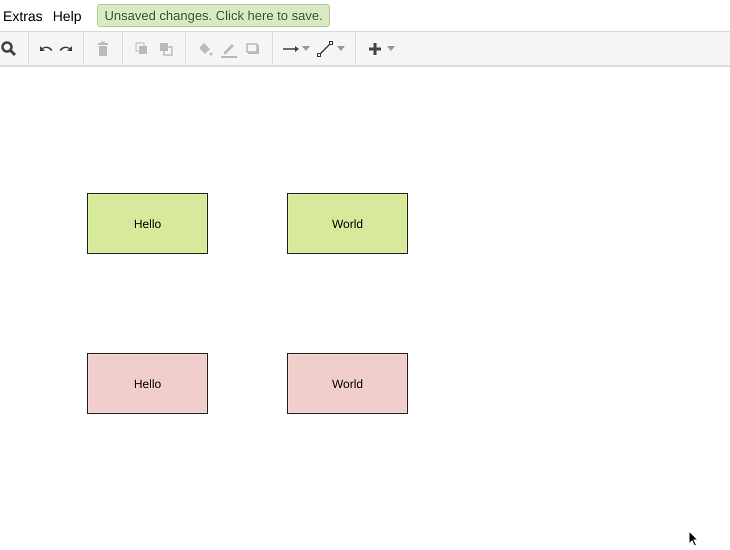 The width and height of the screenshot is (730, 550). What do you see at coordinates (213, 15) in the screenshot?
I see `save-notice-button: Unsaved changes. Click here to save.` at bounding box center [213, 15].